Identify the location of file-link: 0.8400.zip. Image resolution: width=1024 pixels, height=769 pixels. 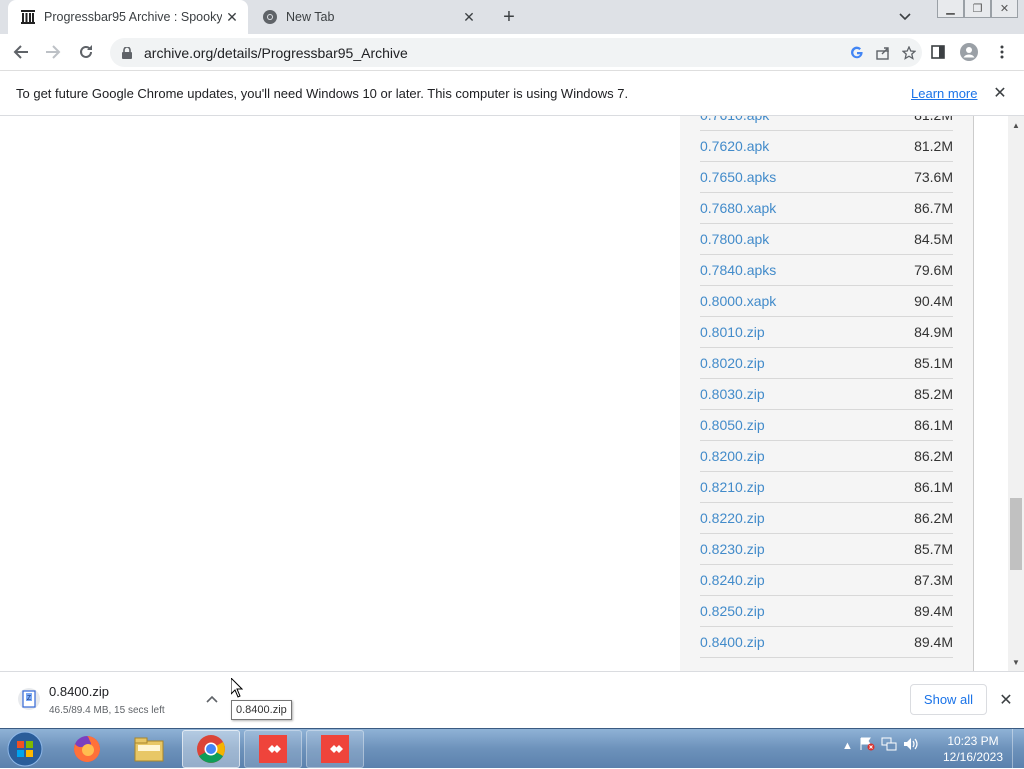
(732, 642).